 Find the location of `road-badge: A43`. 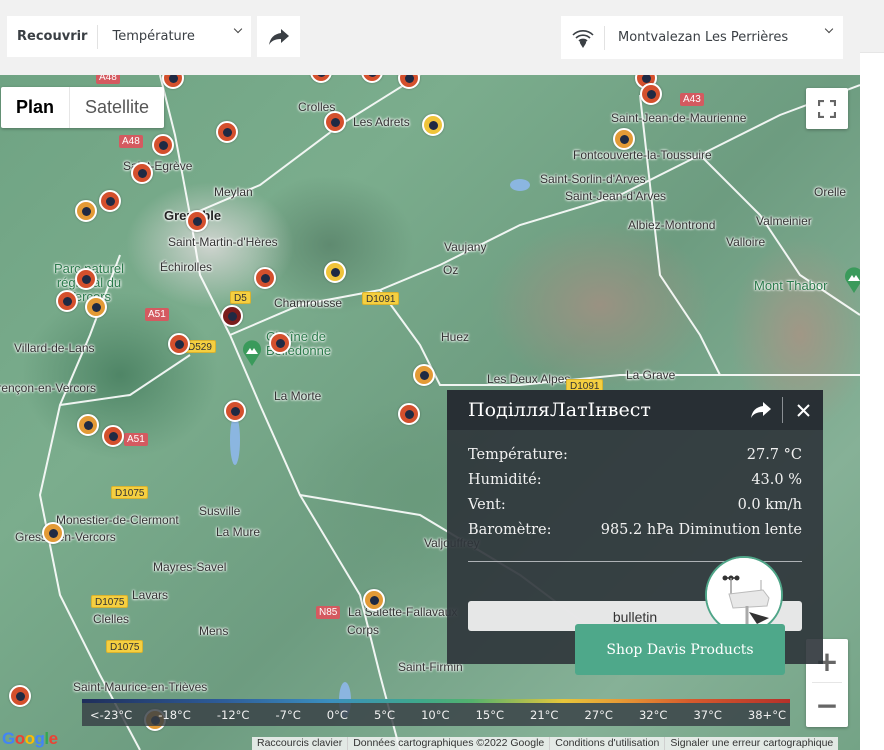

road-badge: A43 is located at coordinates (692, 99).